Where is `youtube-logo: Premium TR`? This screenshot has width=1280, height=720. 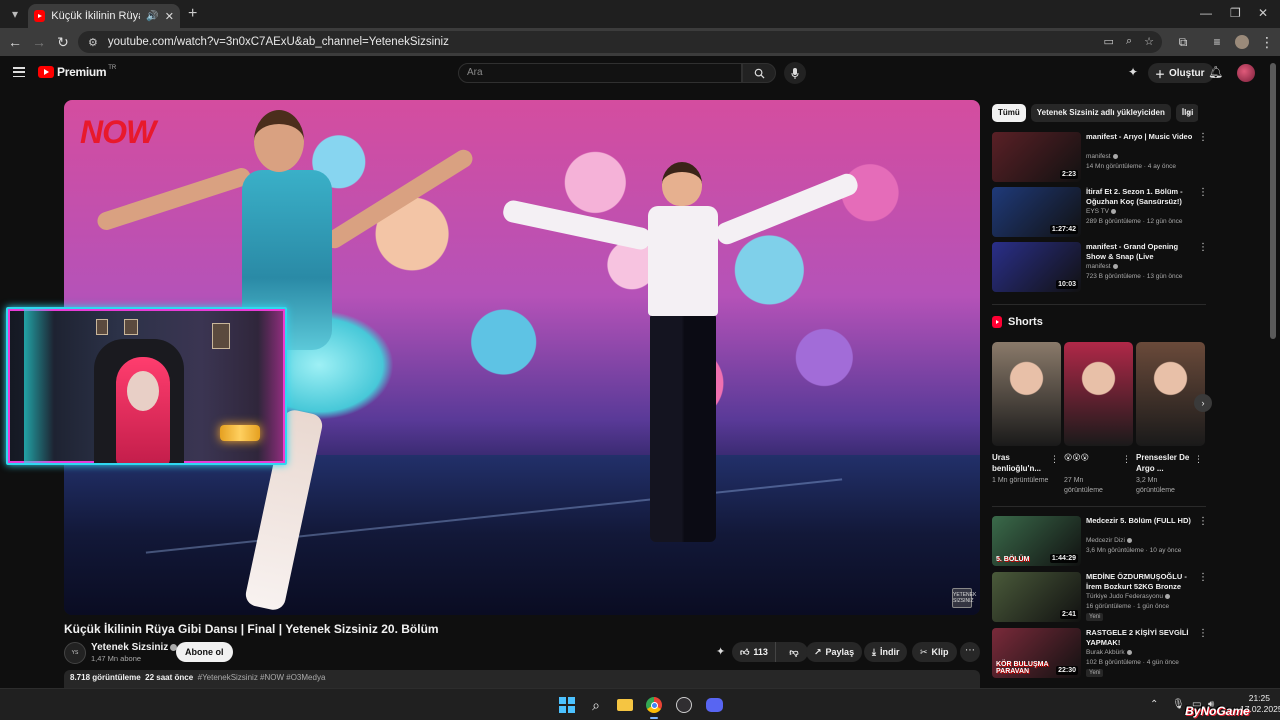
youtube-logo: Premium TR is located at coordinates (77, 72).